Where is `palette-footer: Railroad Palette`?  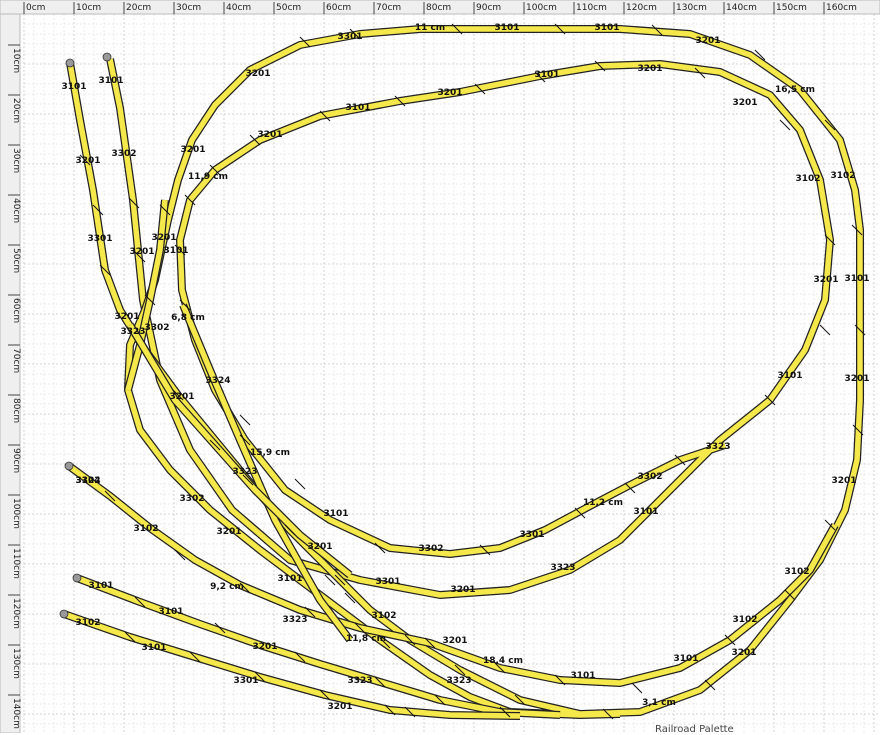
palette-footer: Railroad Palette is located at coordinates (694, 729).